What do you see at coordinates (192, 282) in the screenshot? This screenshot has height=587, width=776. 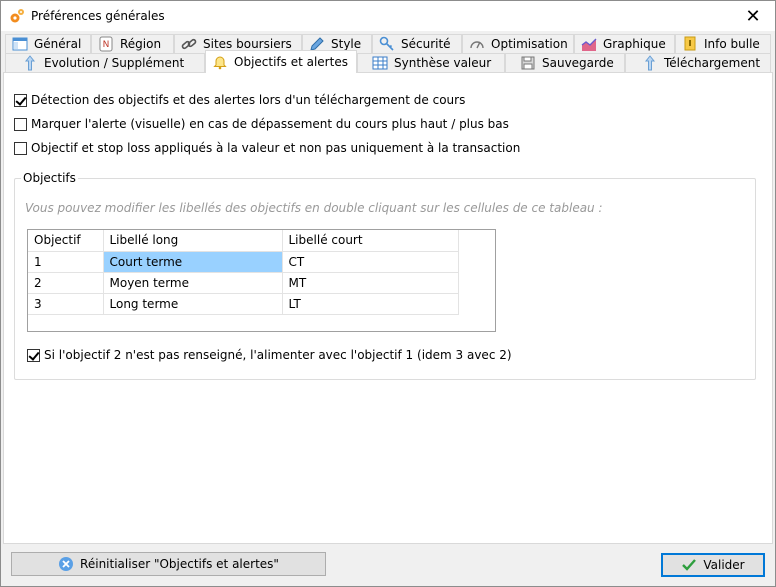 I see `libelle-long-cell: Moyen terme` at bounding box center [192, 282].